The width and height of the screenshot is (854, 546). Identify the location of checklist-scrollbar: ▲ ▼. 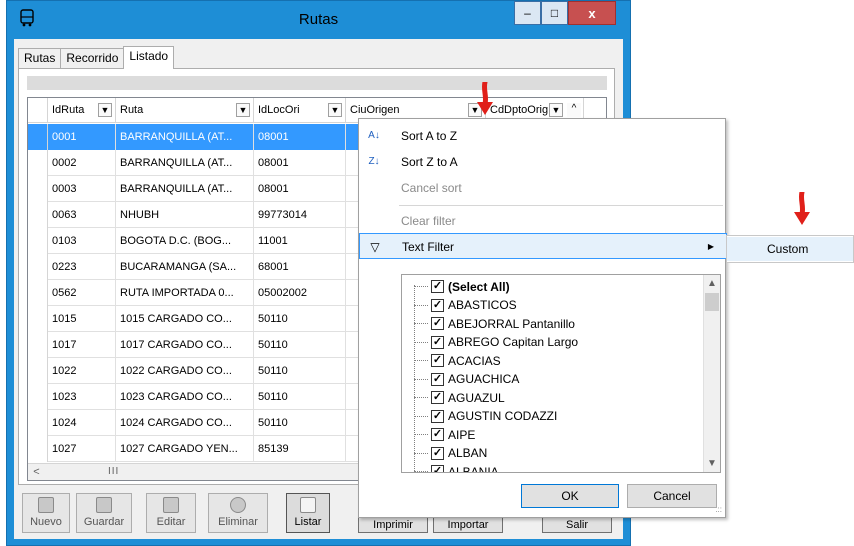
(711, 373).